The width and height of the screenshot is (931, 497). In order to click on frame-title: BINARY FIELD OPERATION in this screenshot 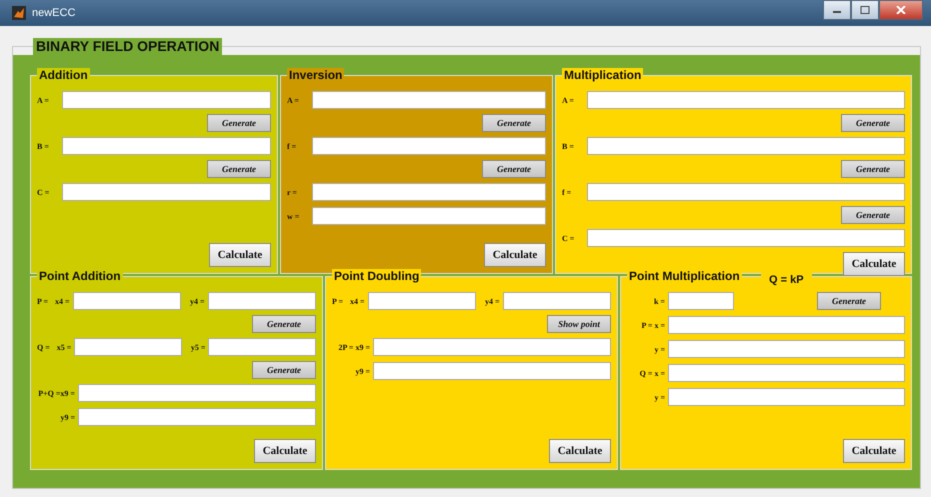, I will do `click(127, 46)`.